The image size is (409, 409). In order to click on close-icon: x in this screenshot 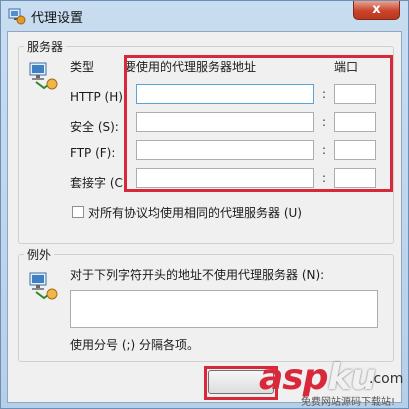, I will do `click(376, 9)`.